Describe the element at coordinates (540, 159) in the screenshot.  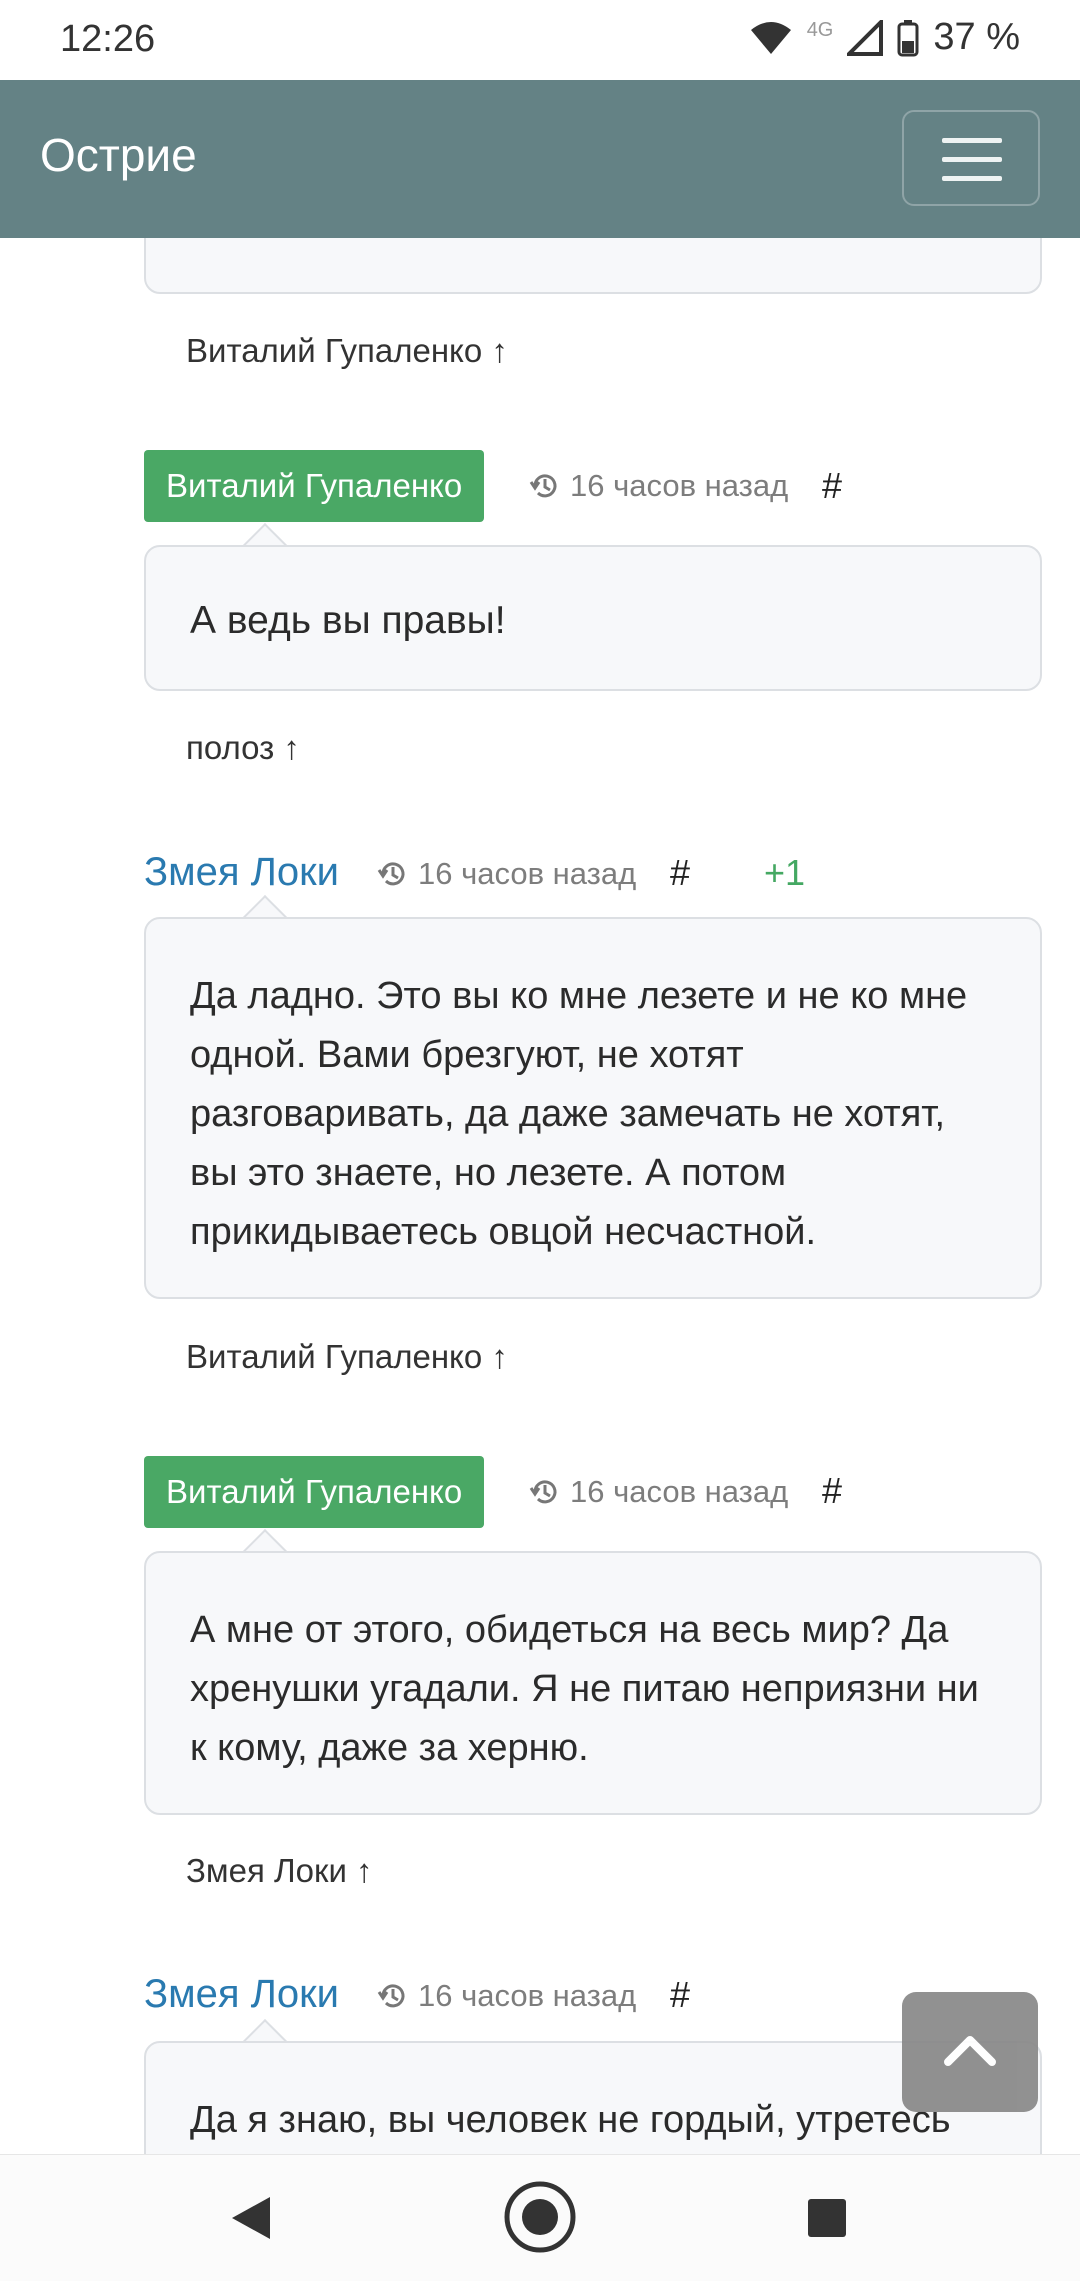
I see `top-navbar: Острие` at that location.